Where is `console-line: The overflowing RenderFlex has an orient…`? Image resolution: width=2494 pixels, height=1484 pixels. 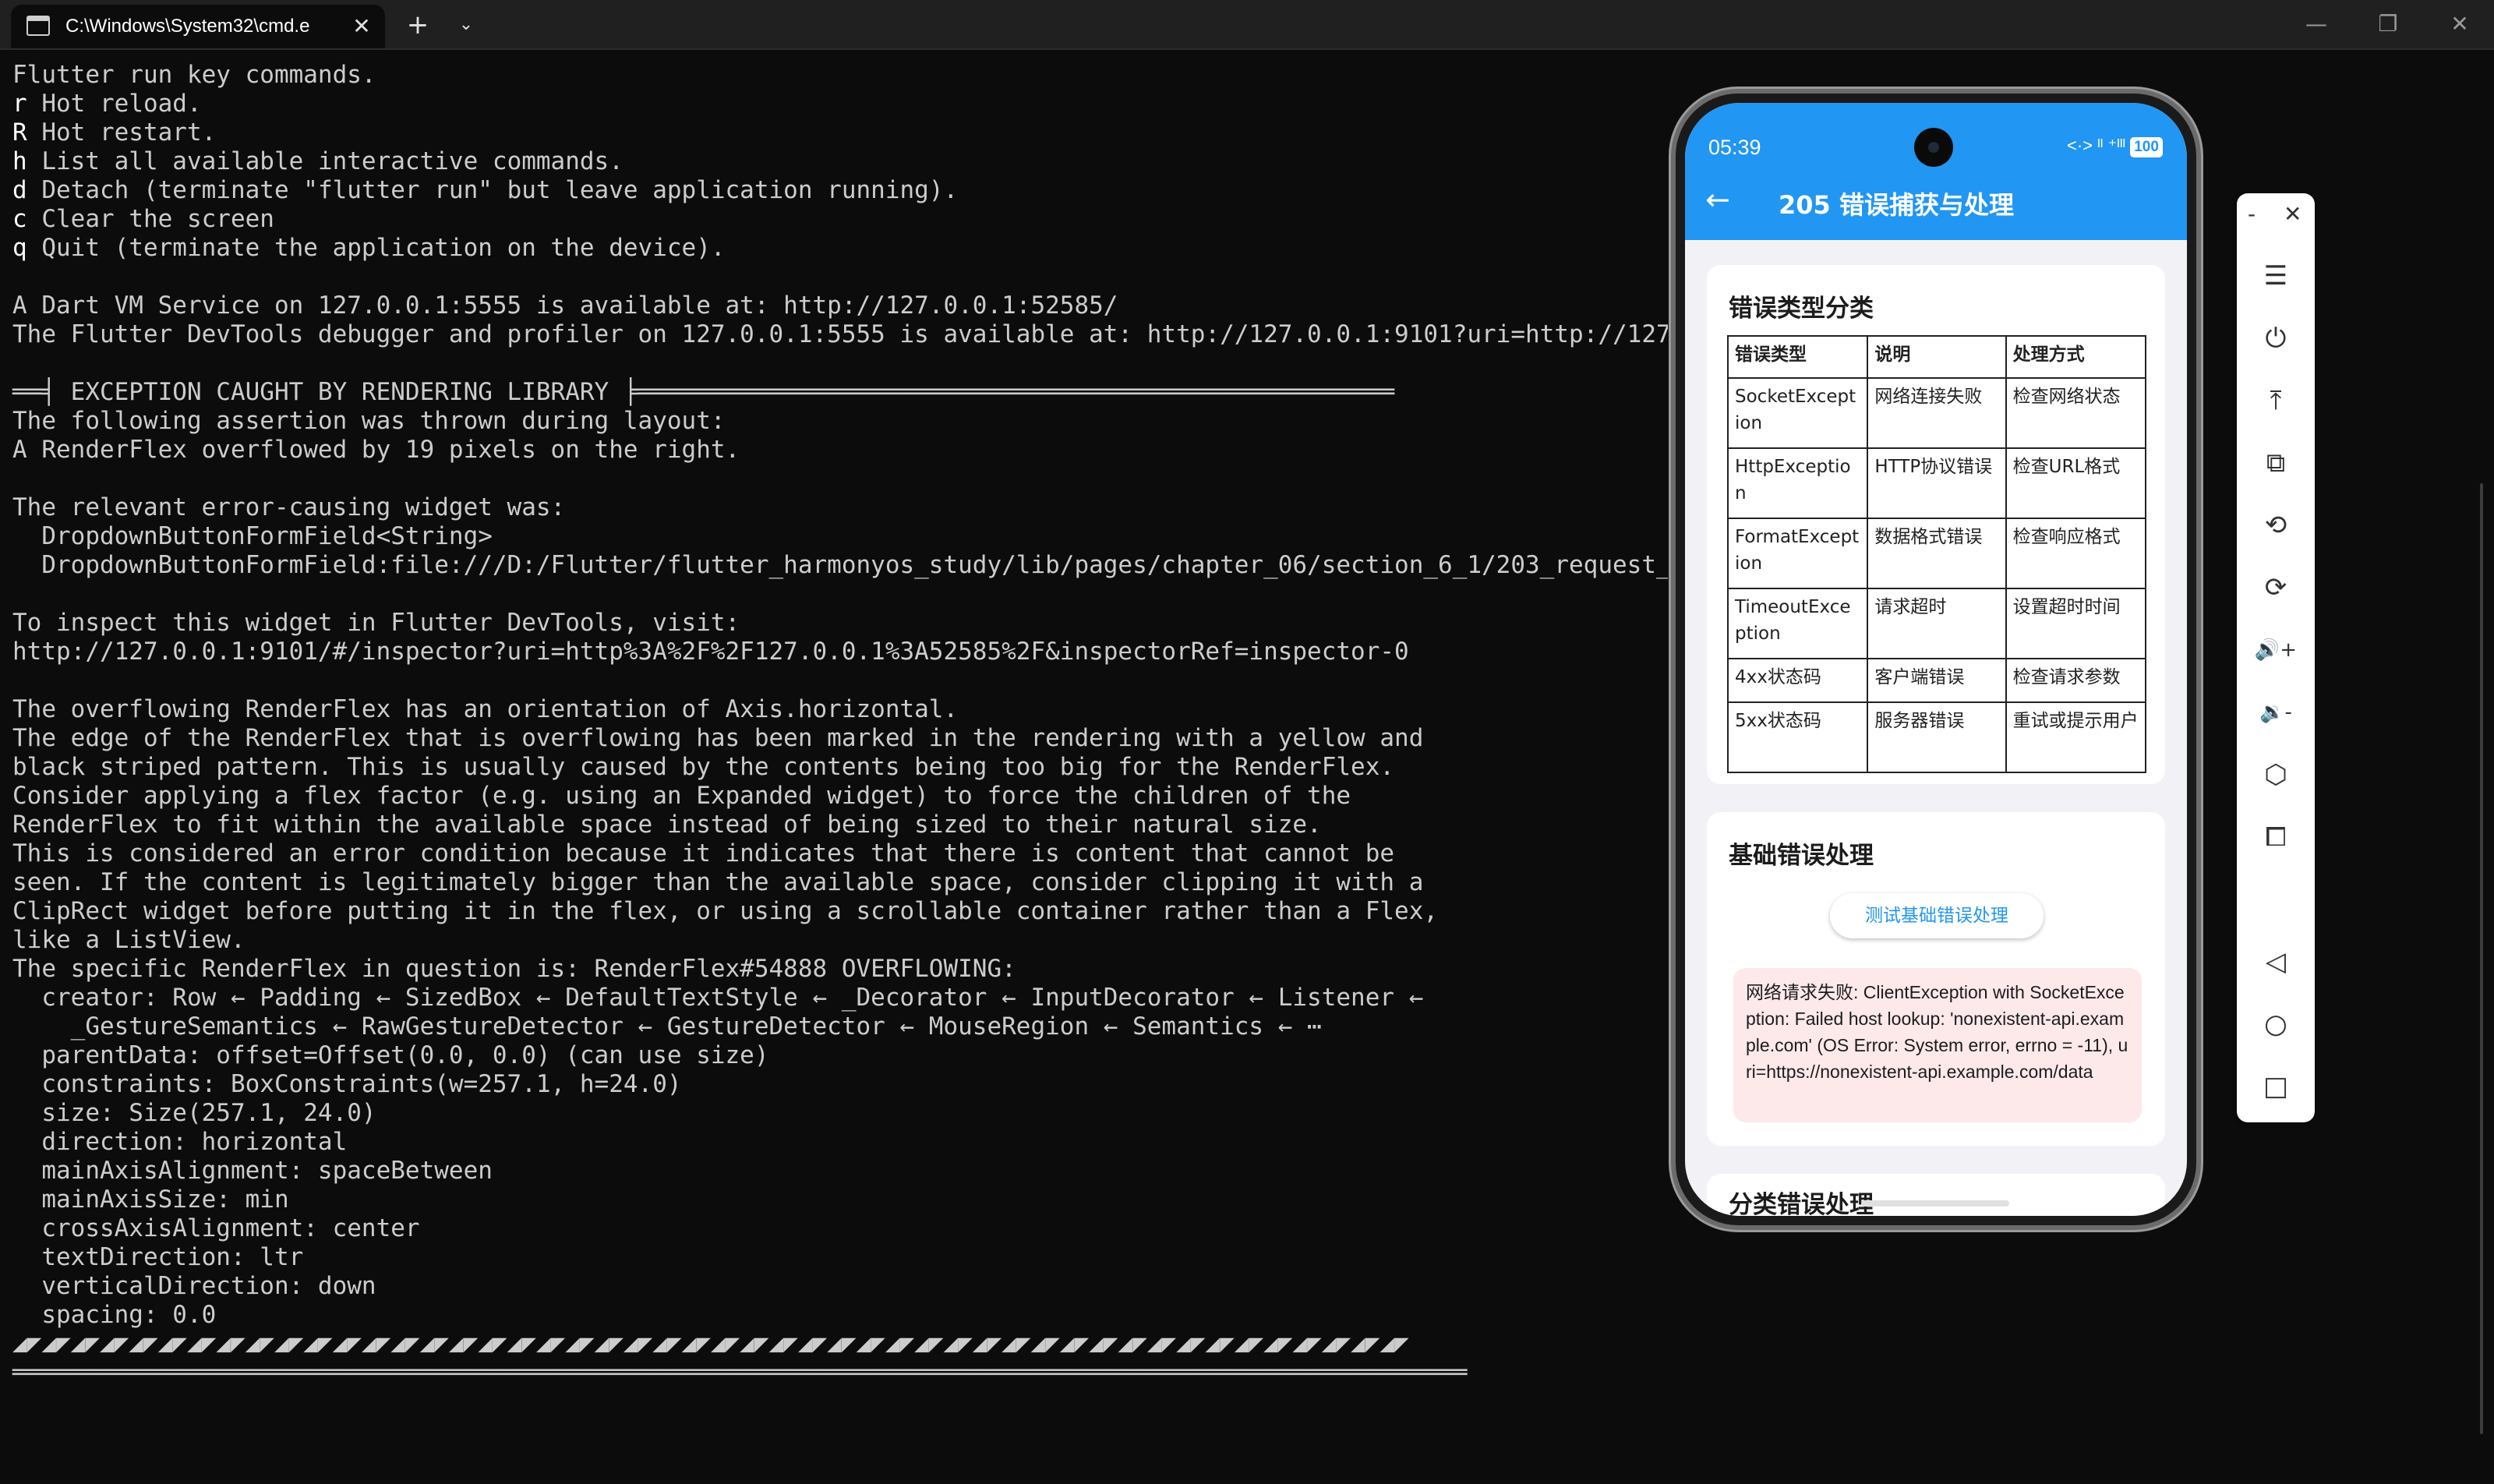
console-line: The overflowing RenderFlex has an orient… is located at coordinates (485, 709).